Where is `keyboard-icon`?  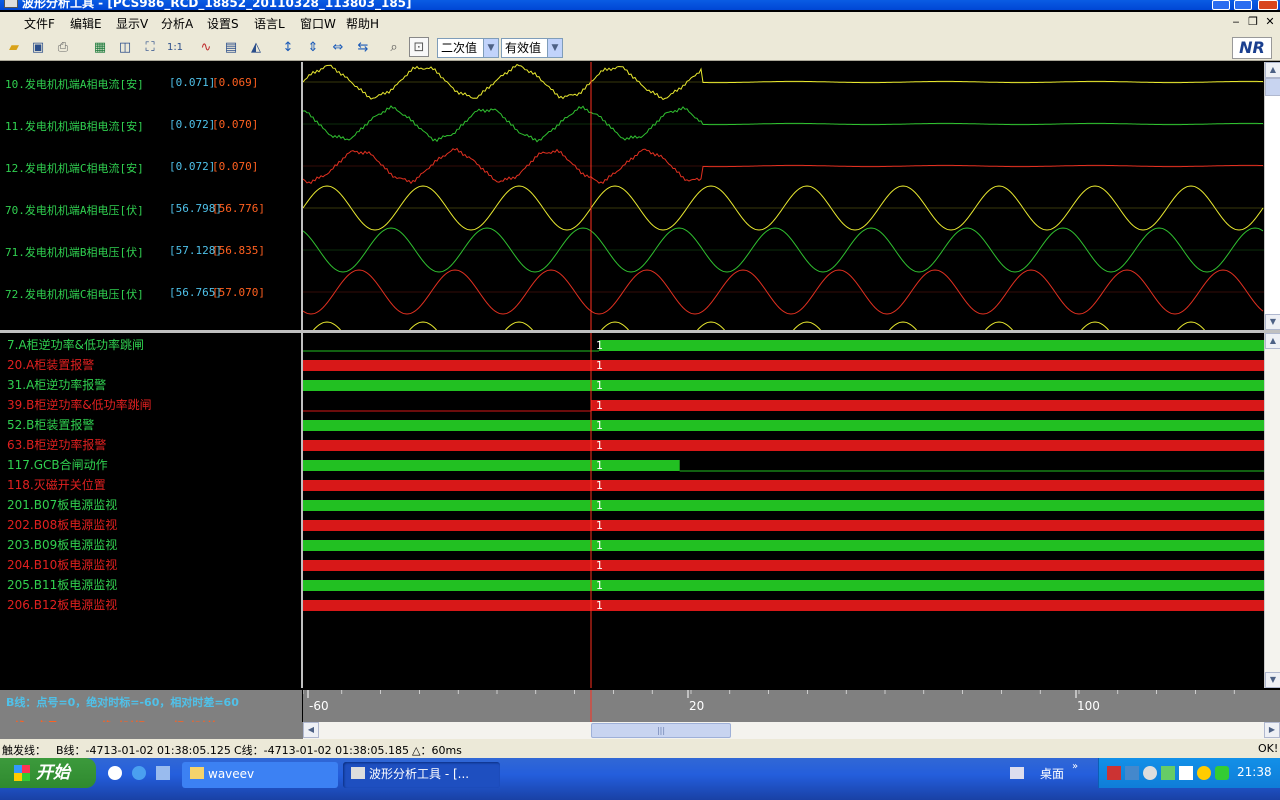 keyboard-icon is located at coordinates (1017, 773).